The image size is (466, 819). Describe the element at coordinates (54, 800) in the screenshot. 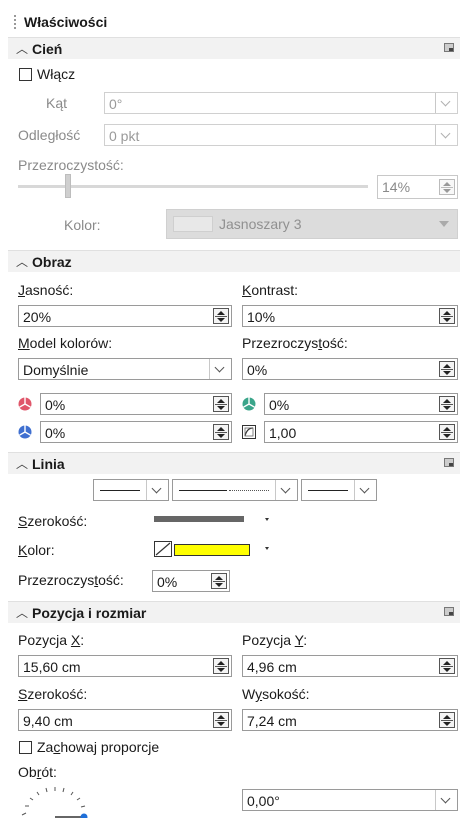

I see `rotation-dial-icon` at that location.